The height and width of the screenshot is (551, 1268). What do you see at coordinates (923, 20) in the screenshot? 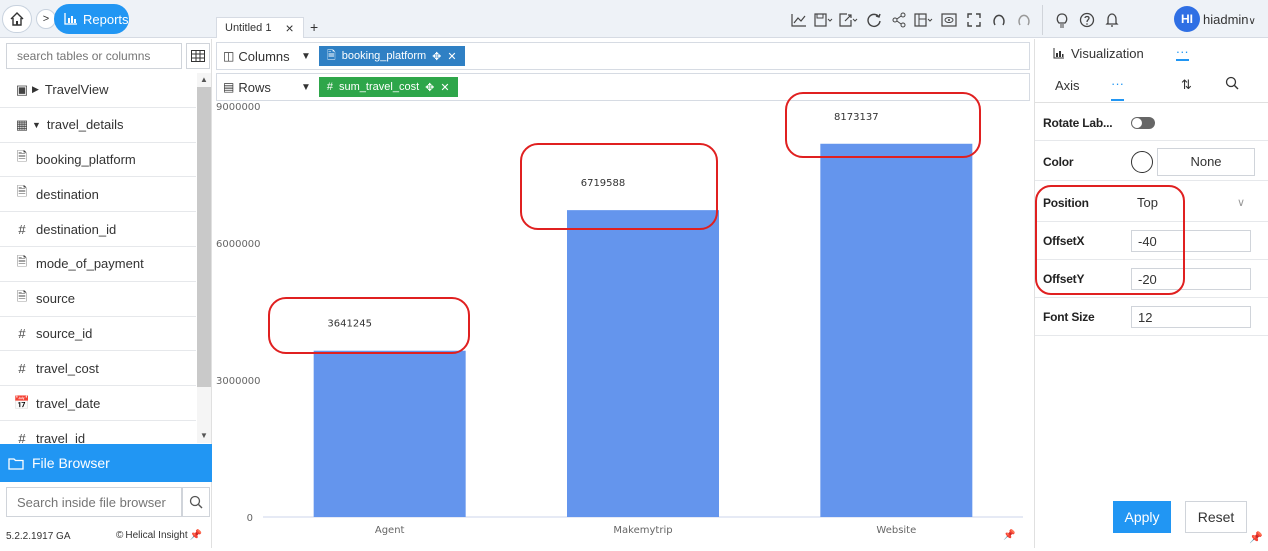
I see `layout-icon` at bounding box center [923, 20].